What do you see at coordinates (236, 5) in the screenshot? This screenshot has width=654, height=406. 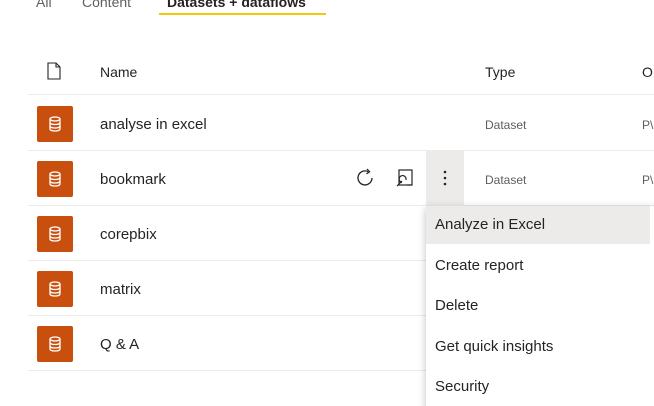 I see `tab-datasets-dataflows: Datasets + dataflows` at bounding box center [236, 5].